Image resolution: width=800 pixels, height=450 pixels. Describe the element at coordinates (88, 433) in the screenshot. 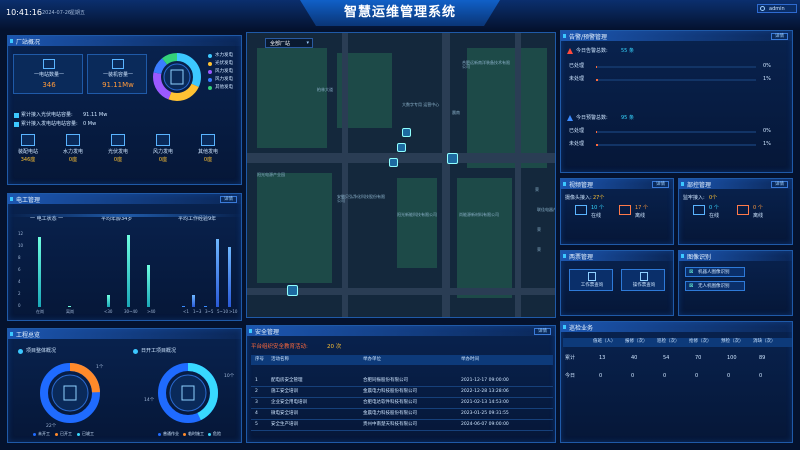

I see `eng-left-legend-label: 已竣工` at that location.